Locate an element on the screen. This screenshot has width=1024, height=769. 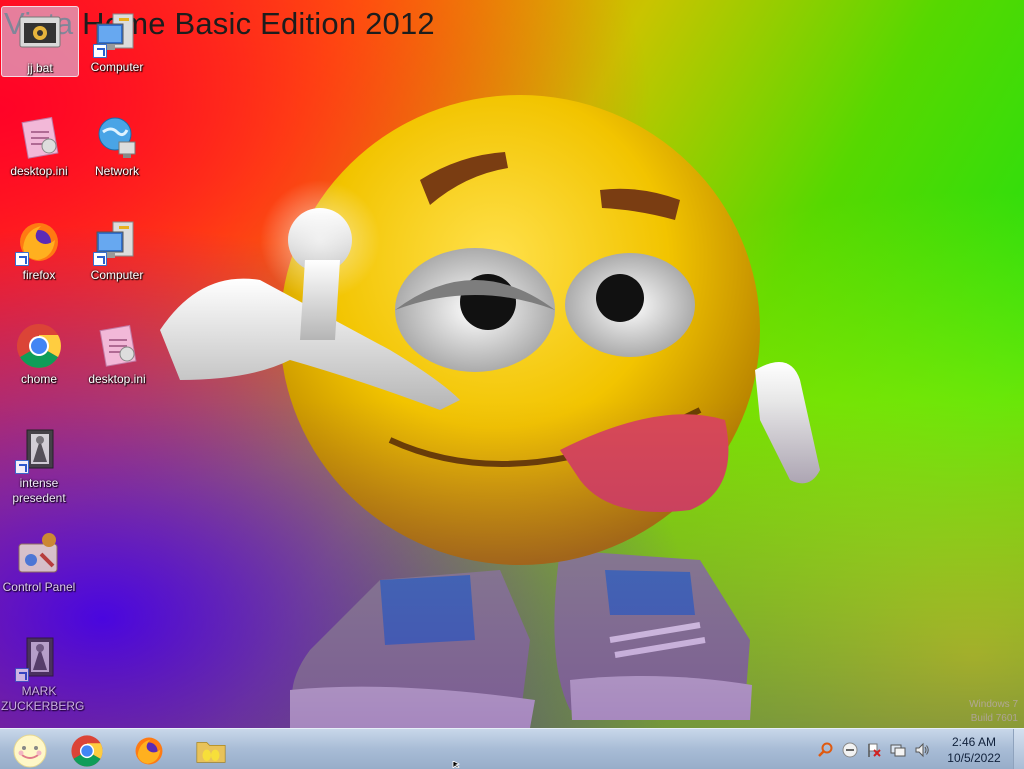
desktop-icon-computer-2: Computer is located at coordinates (117, 248).